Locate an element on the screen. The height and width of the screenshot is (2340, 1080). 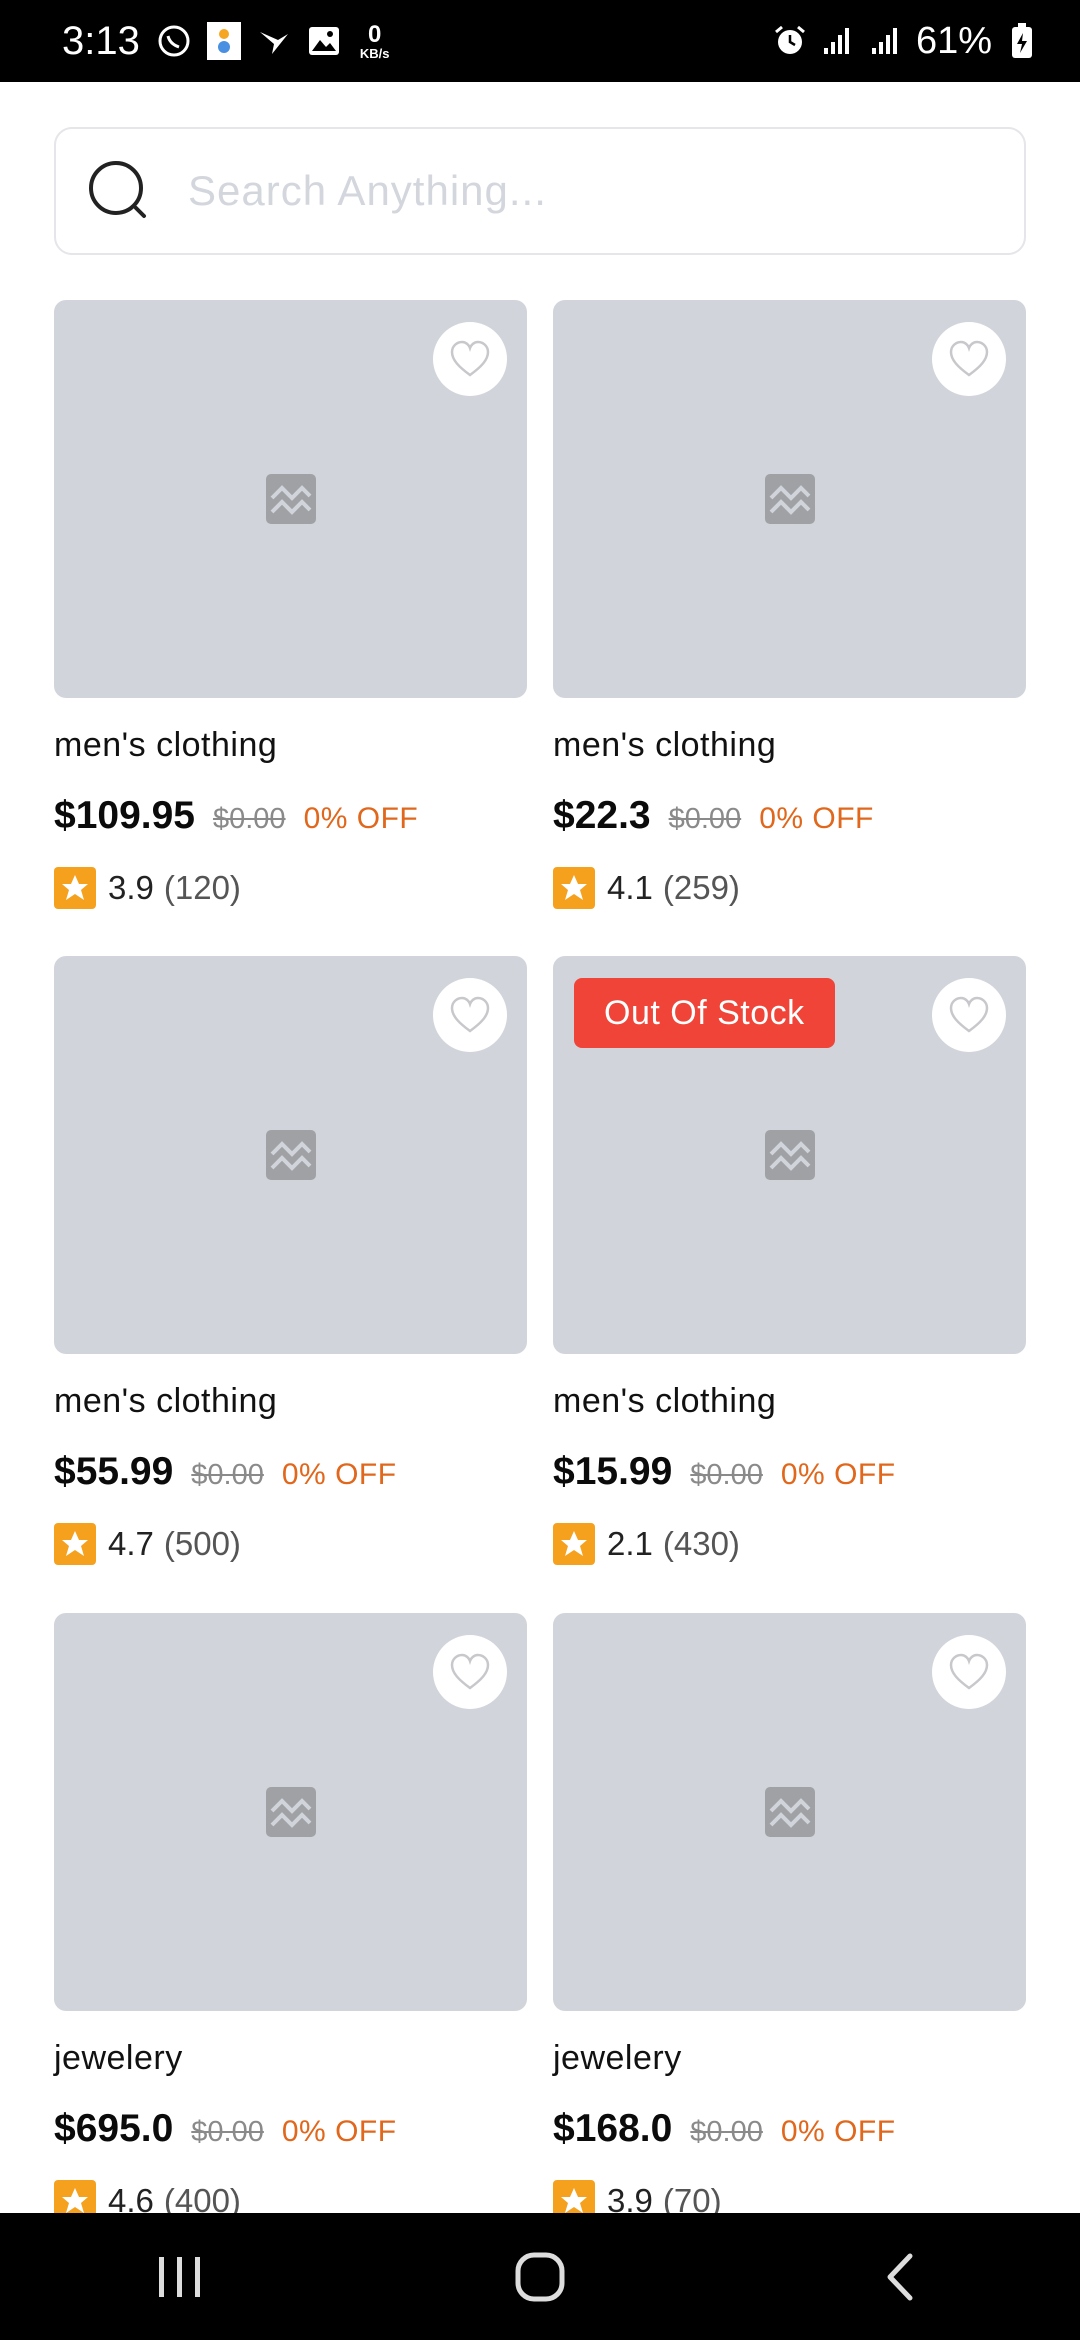
review-count: (120) is located at coordinates (202, 887).